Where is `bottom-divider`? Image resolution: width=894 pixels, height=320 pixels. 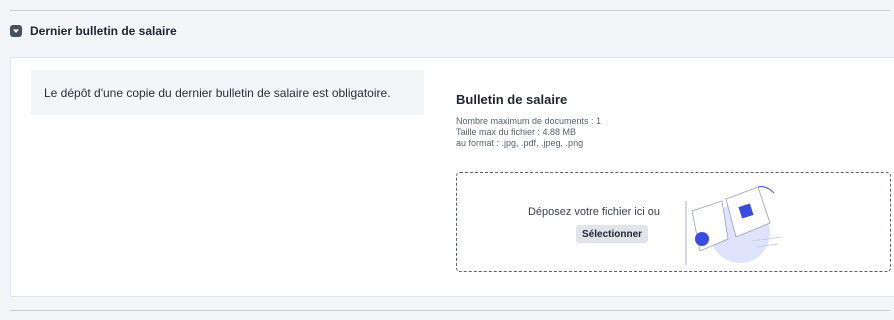
bottom-divider is located at coordinates (450, 310).